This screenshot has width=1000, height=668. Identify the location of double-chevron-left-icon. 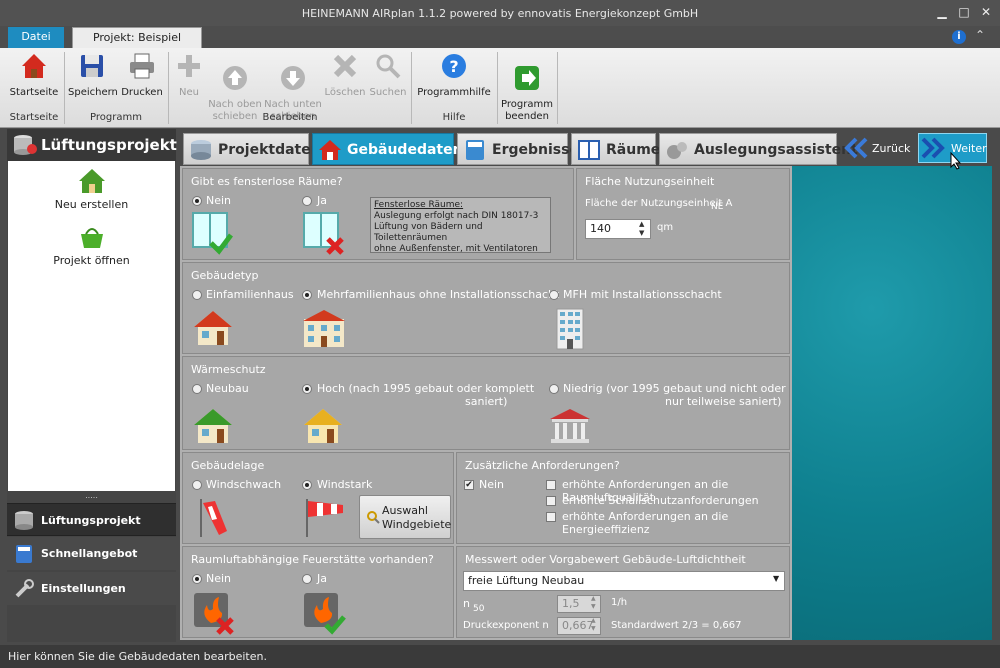
(856, 148).